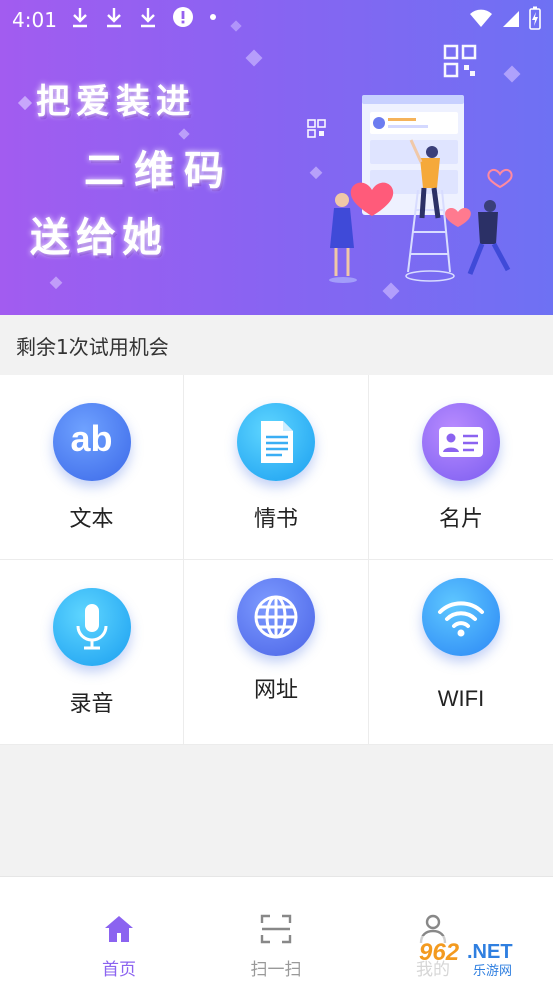 This screenshot has height=984, width=553. Describe the element at coordinates (119, 946) in the screenshot. I see `tab-home: 首页` at that location.